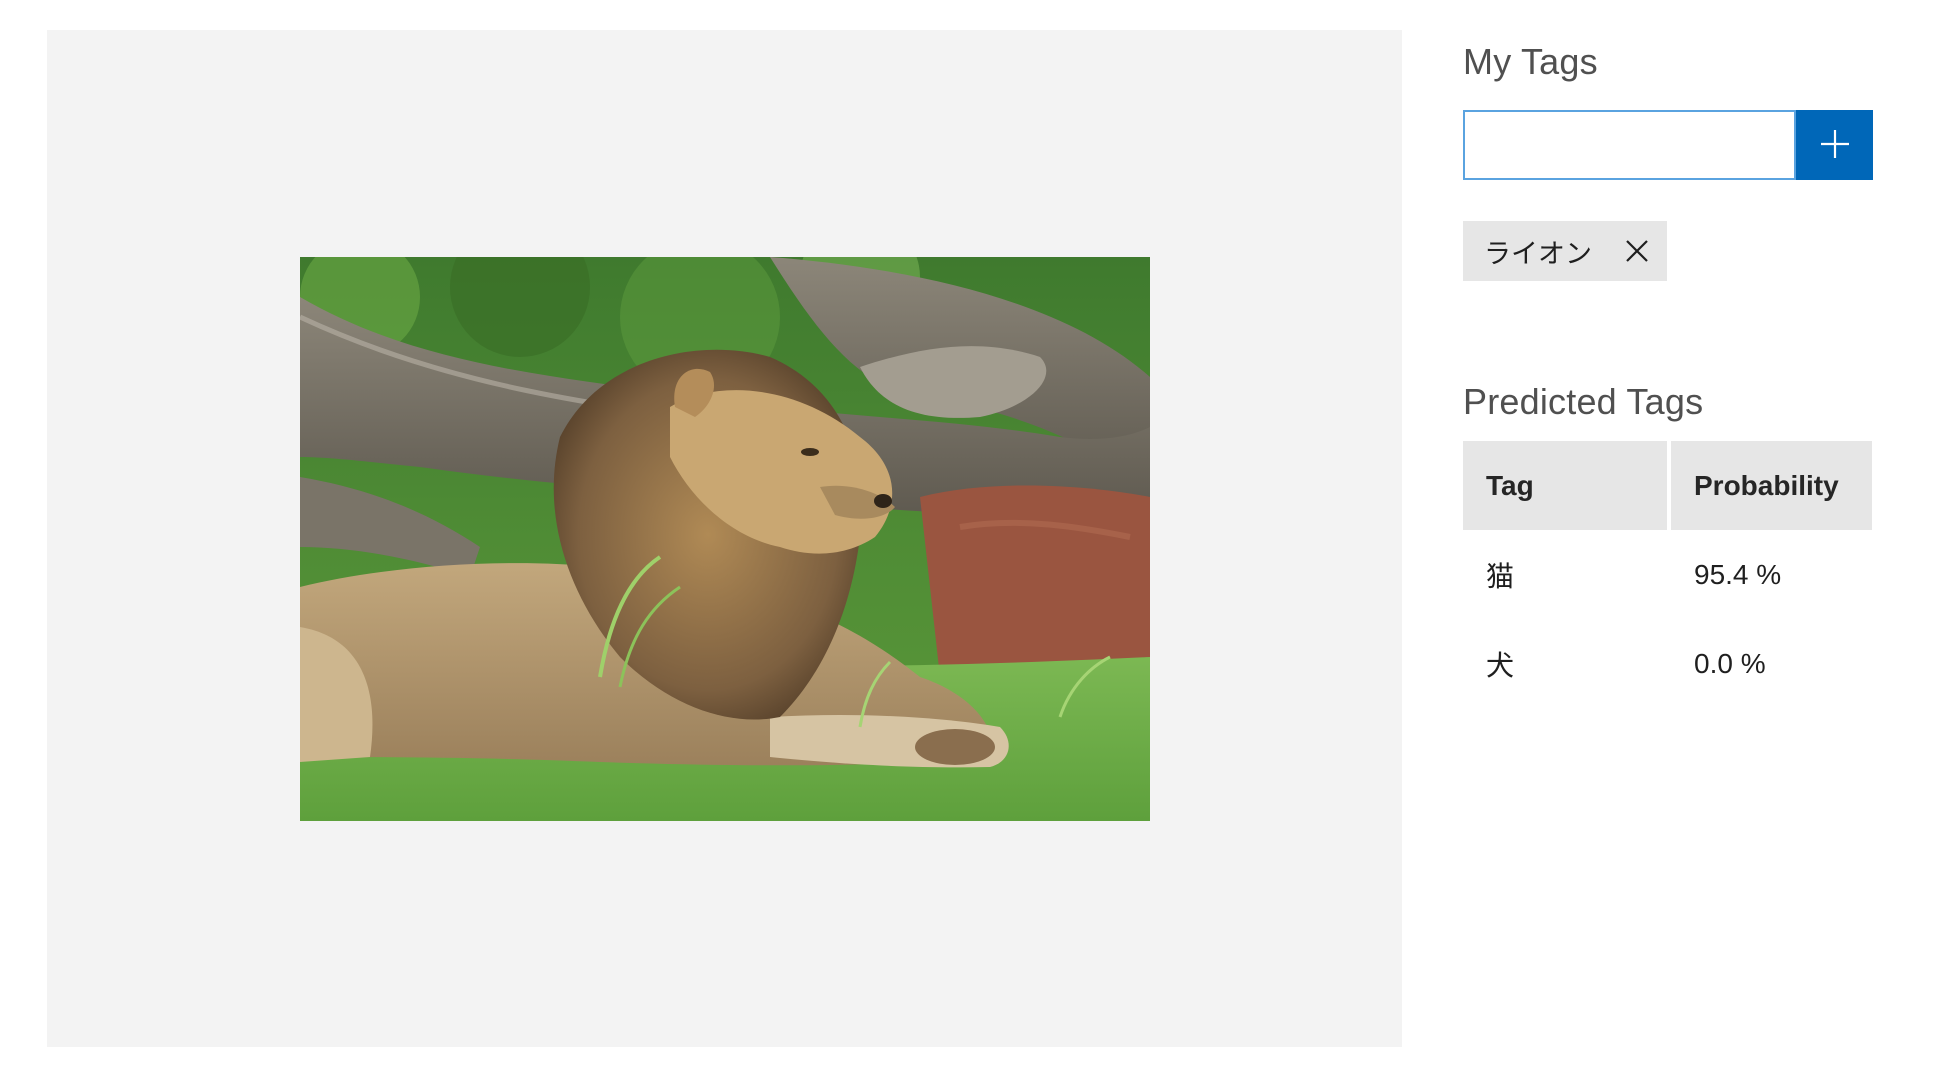 Image resolution: width=1934 pixels, height=1088 pixels. What do you see at coordinates (1667, 663) in the screenshot?
I see `table-row: 犬 0.0 %` at bounding box center [1667, 663].